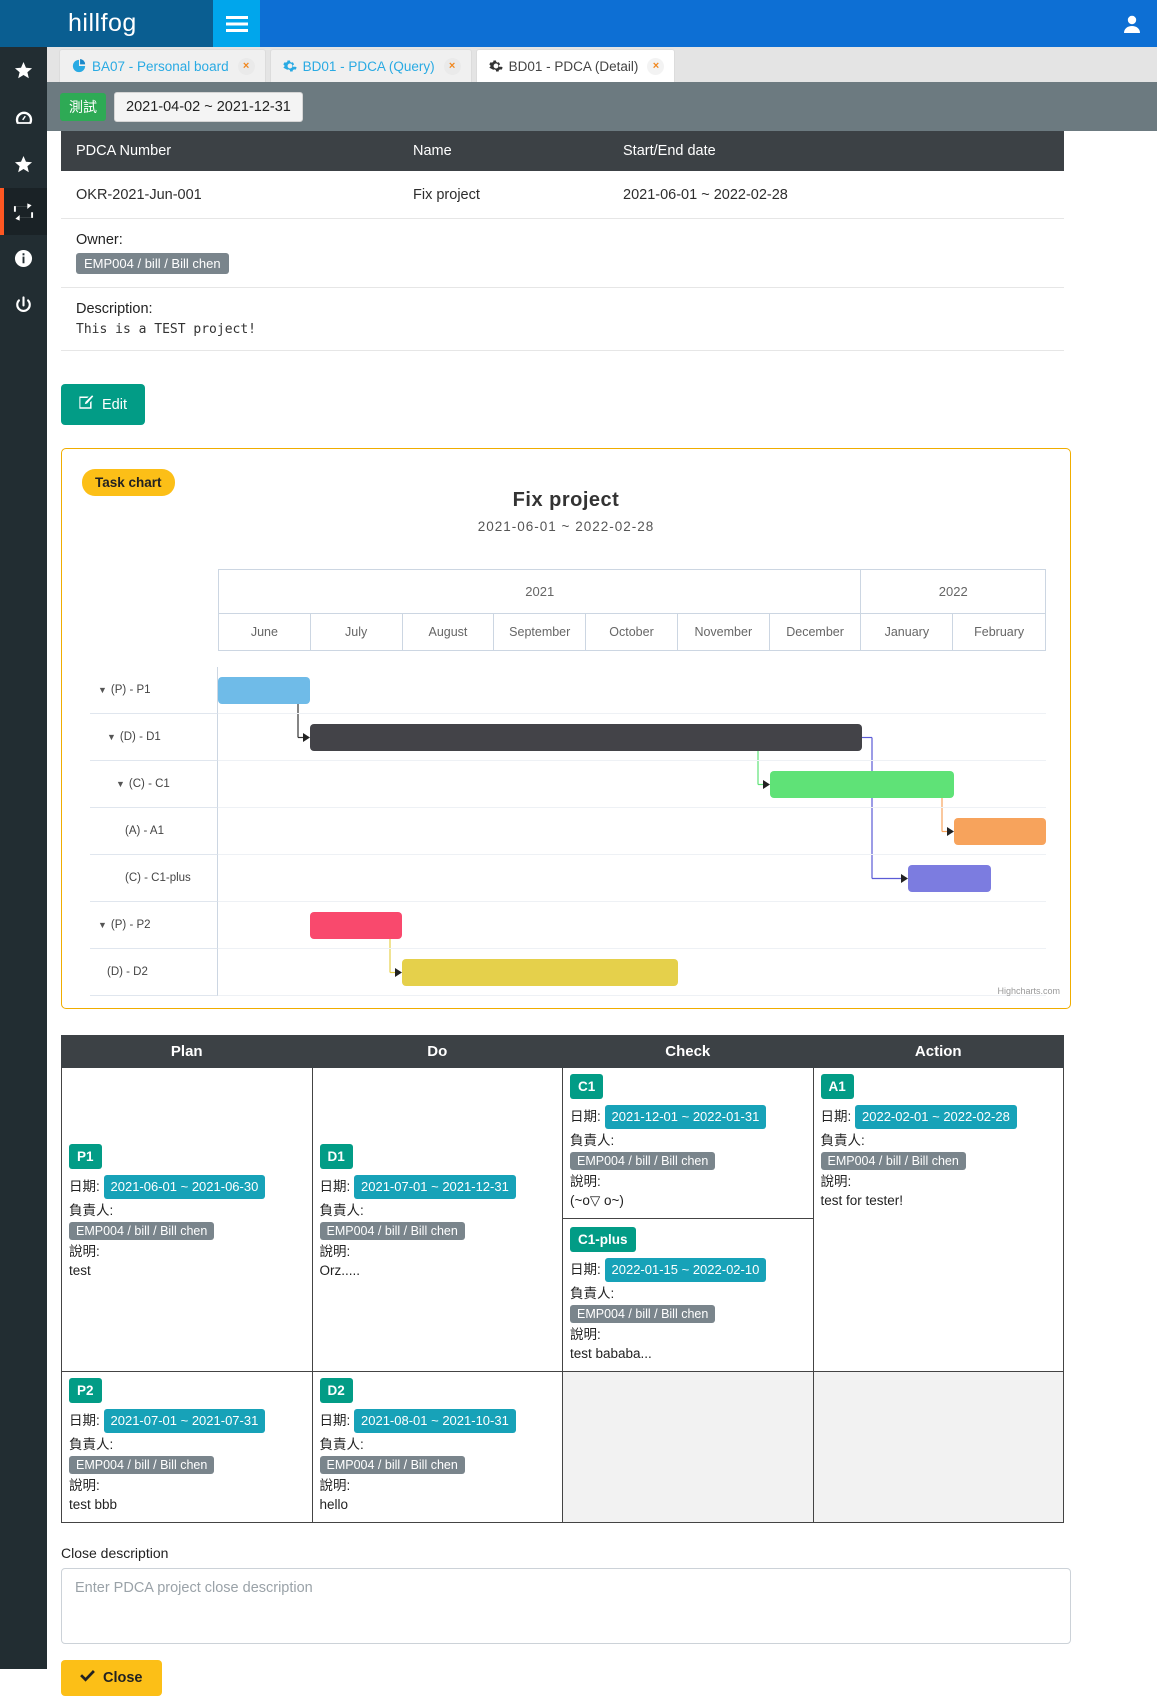 The height and width of the screenshot is (1696, 1157). I want to click on close-description-input, so click(566, 1605).